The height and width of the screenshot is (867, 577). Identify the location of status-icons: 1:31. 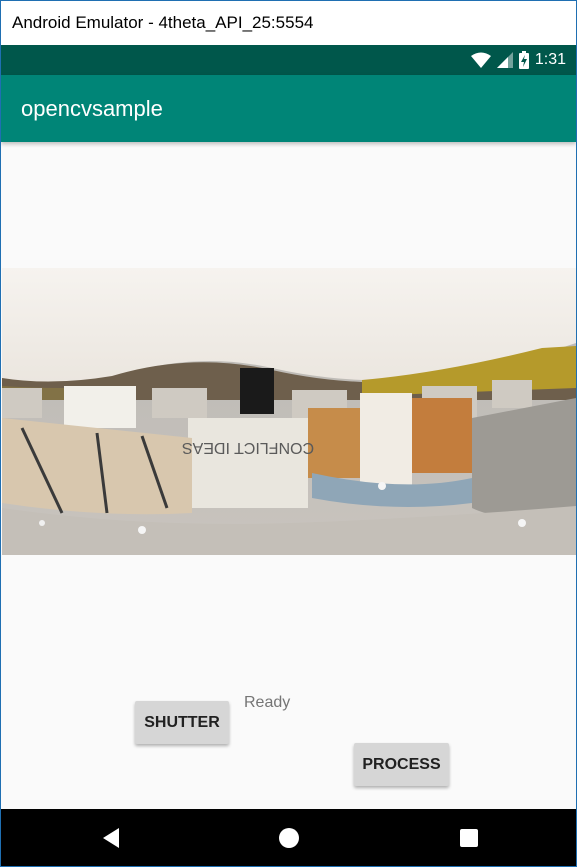
(518, 60).